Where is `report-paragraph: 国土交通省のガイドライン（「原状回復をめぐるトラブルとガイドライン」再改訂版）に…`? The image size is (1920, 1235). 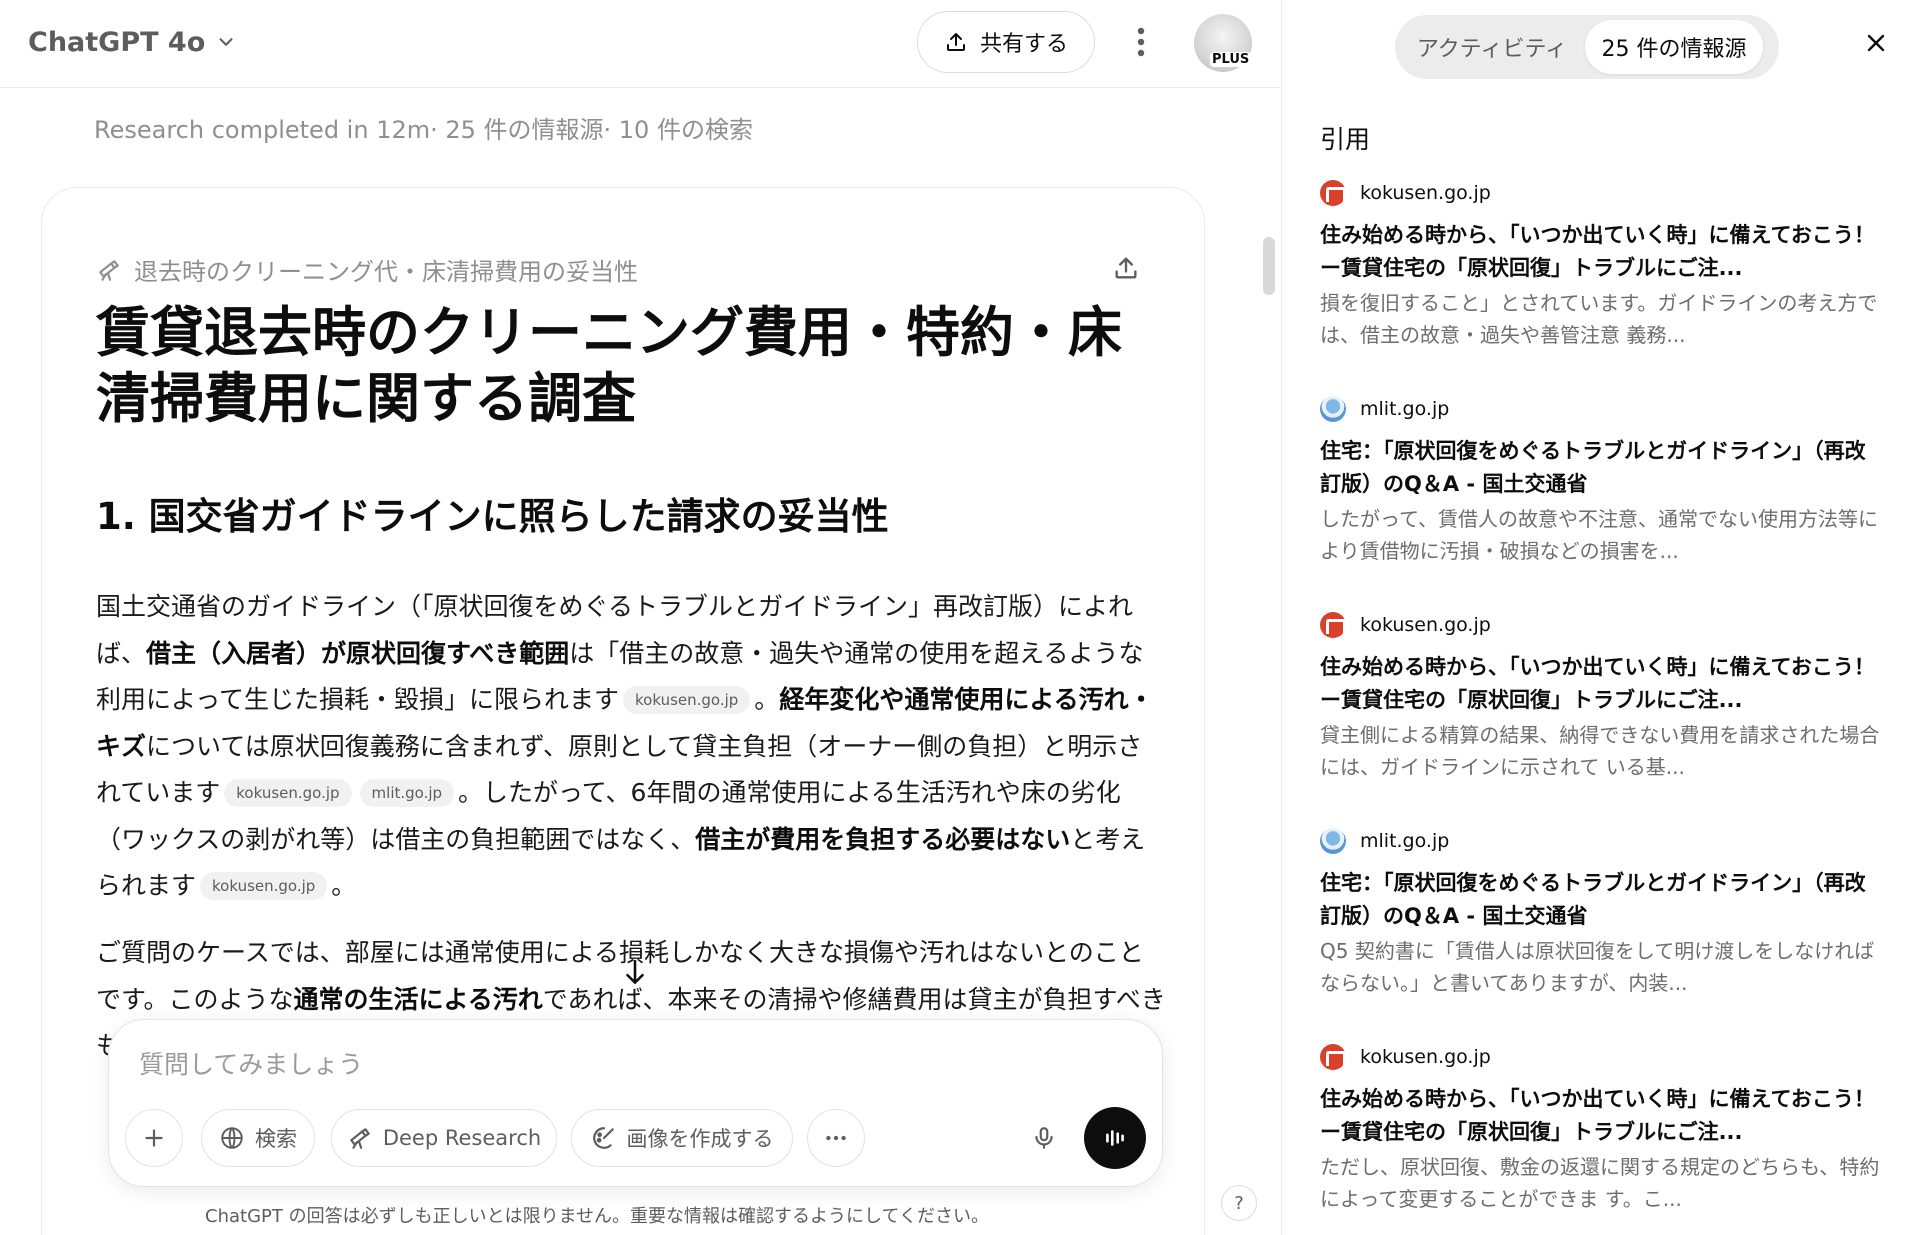
report-paragraph: 国土交通省のガイドライン（「原状回復をめぐるトラブルとガイドライン」再改訂版）に… is located at coordinates (631, 747).